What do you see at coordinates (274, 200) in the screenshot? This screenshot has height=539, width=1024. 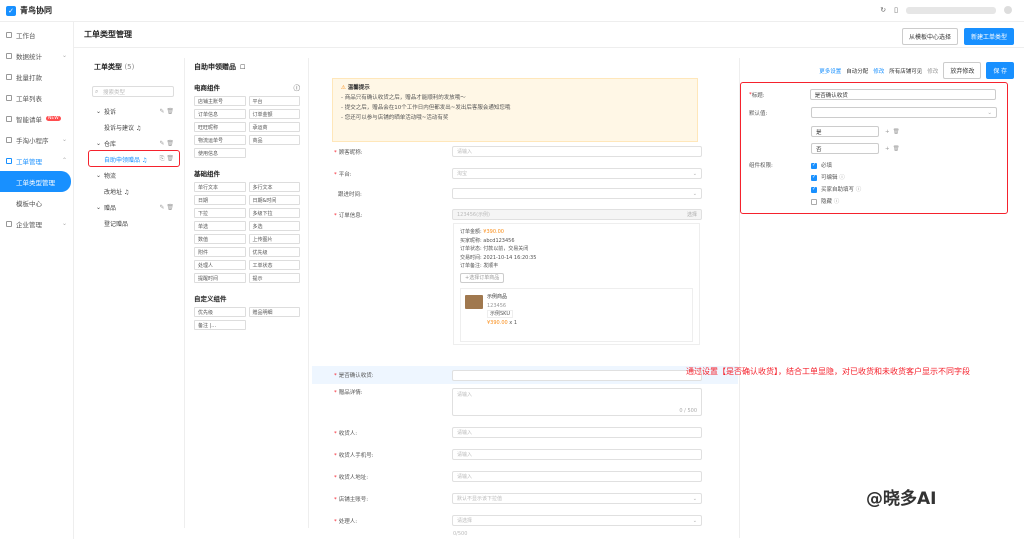 I see `basic-component-chip: 日期&时间` at bounding box center [274, 200].